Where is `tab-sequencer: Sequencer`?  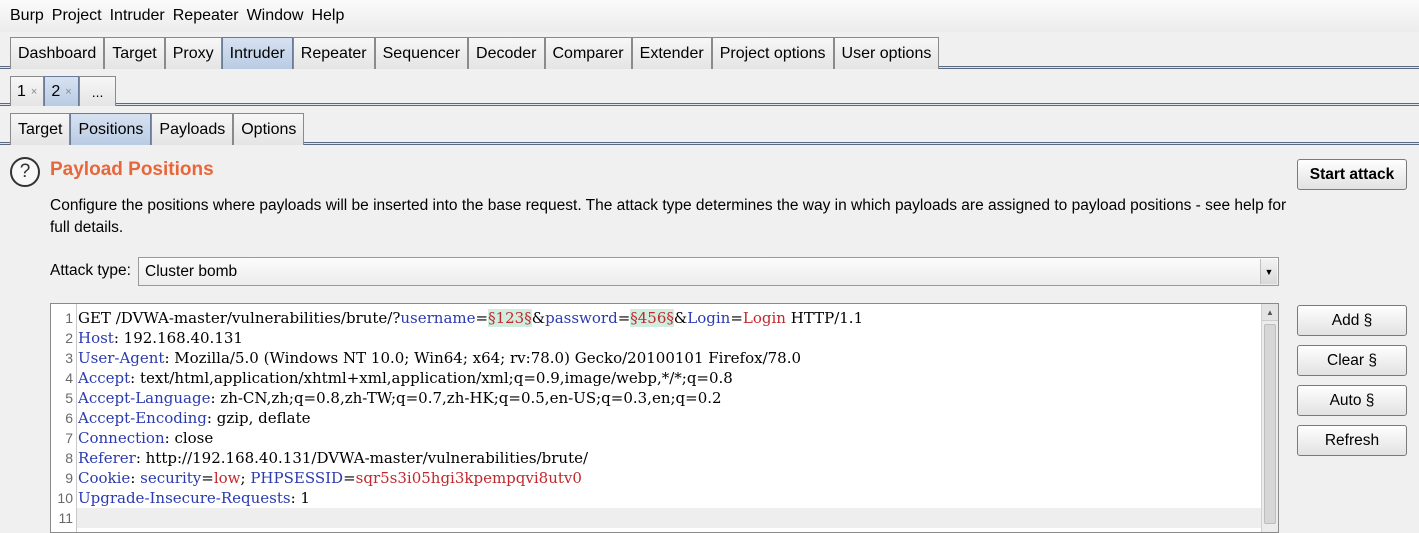
tab-sequencer: Sequencer is located at coordinates (421, 53).